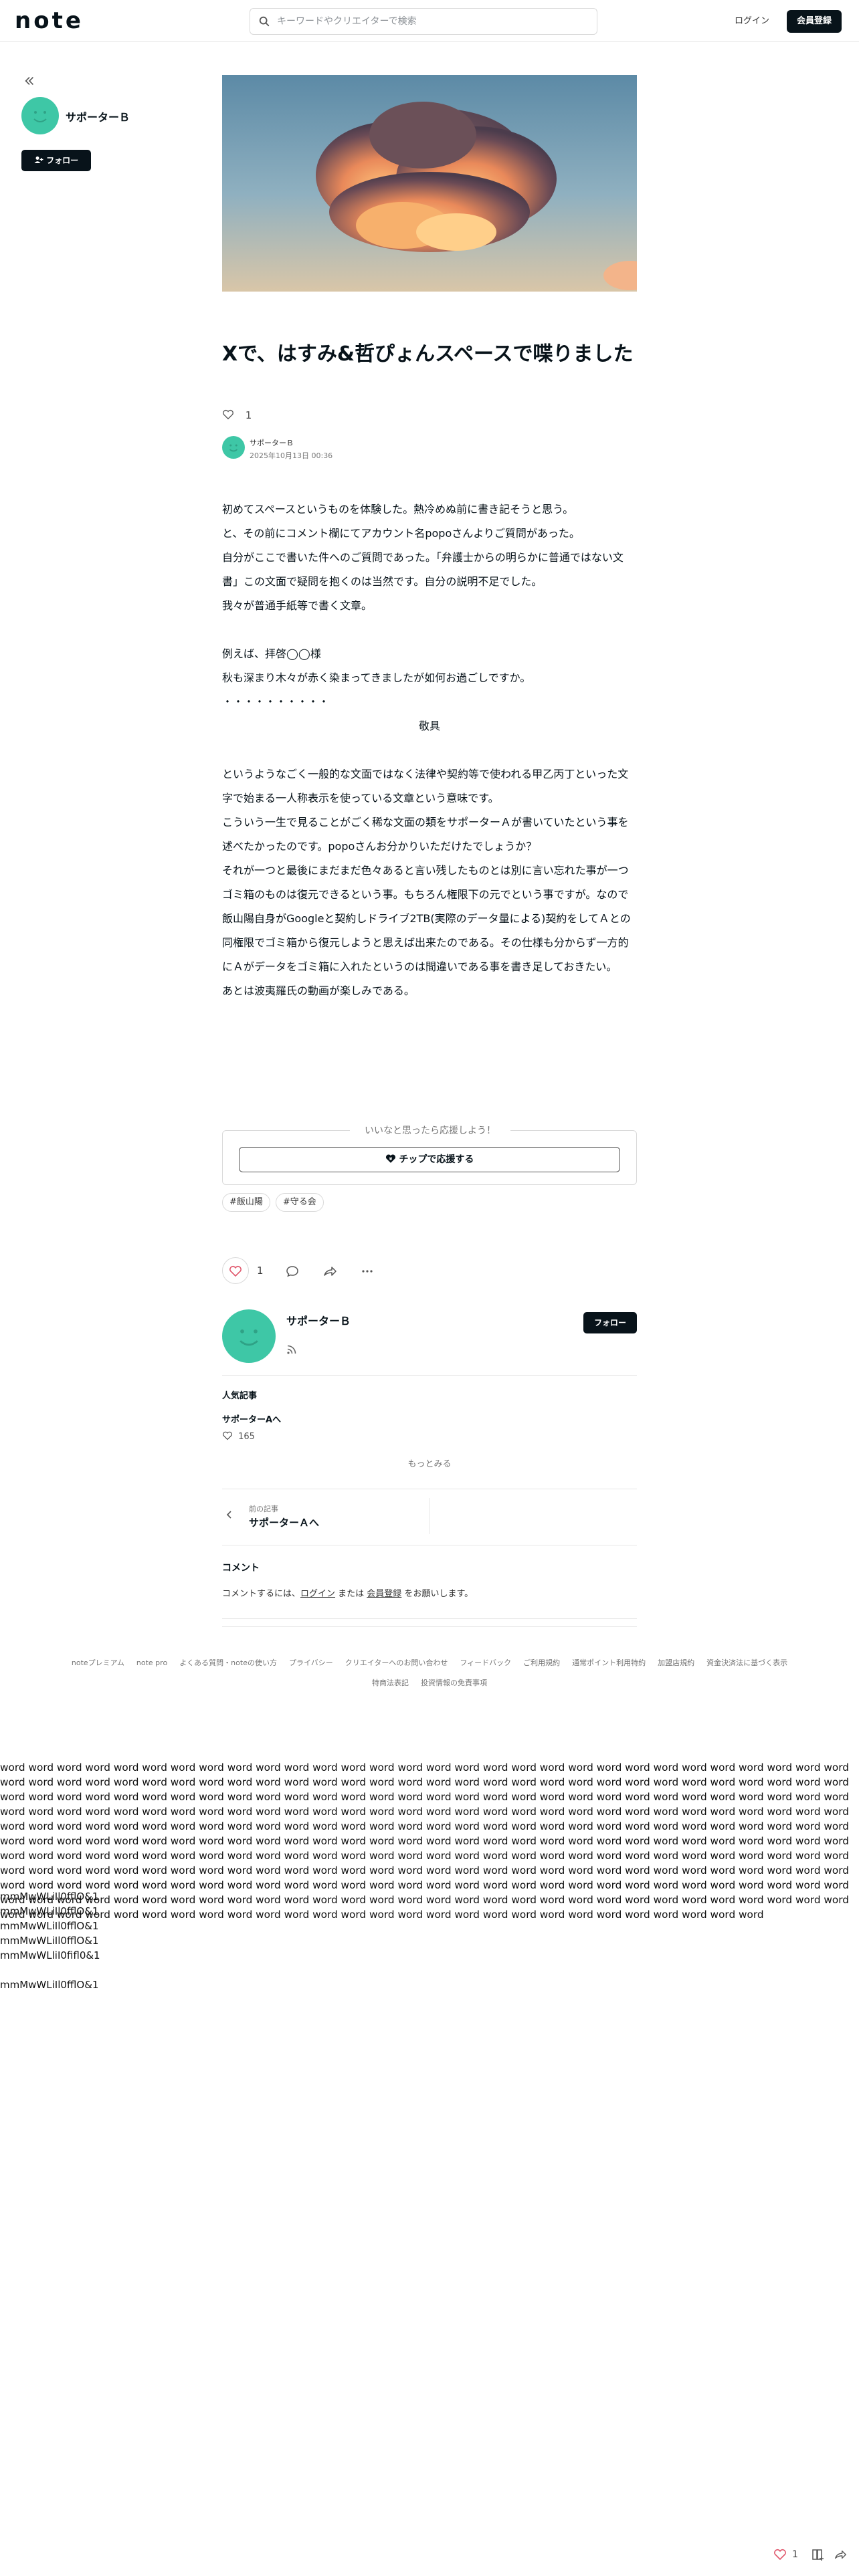  Describe the element at coordinates (814, 21) in the screenshot. I see `signup-button: 会員登録` at that location.